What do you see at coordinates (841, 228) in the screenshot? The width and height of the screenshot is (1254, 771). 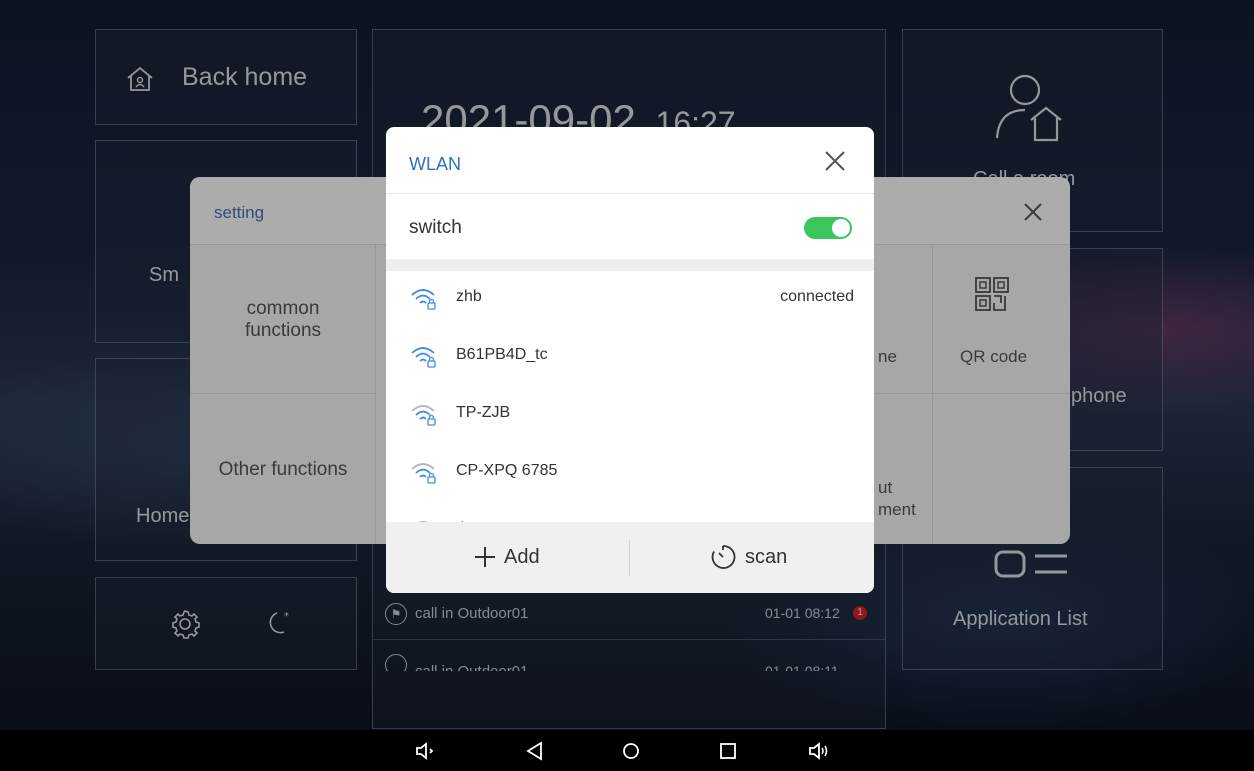 I see `toggle-knob` at bounding box center [841, 228].